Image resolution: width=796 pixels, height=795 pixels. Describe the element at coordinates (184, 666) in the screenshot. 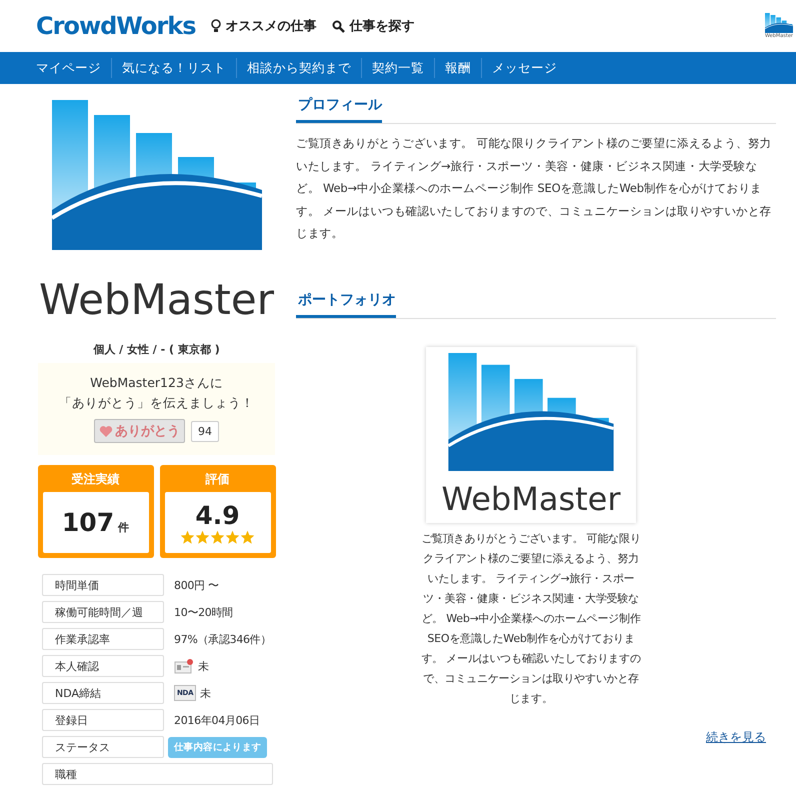

I see `id-card-icon` at that location.